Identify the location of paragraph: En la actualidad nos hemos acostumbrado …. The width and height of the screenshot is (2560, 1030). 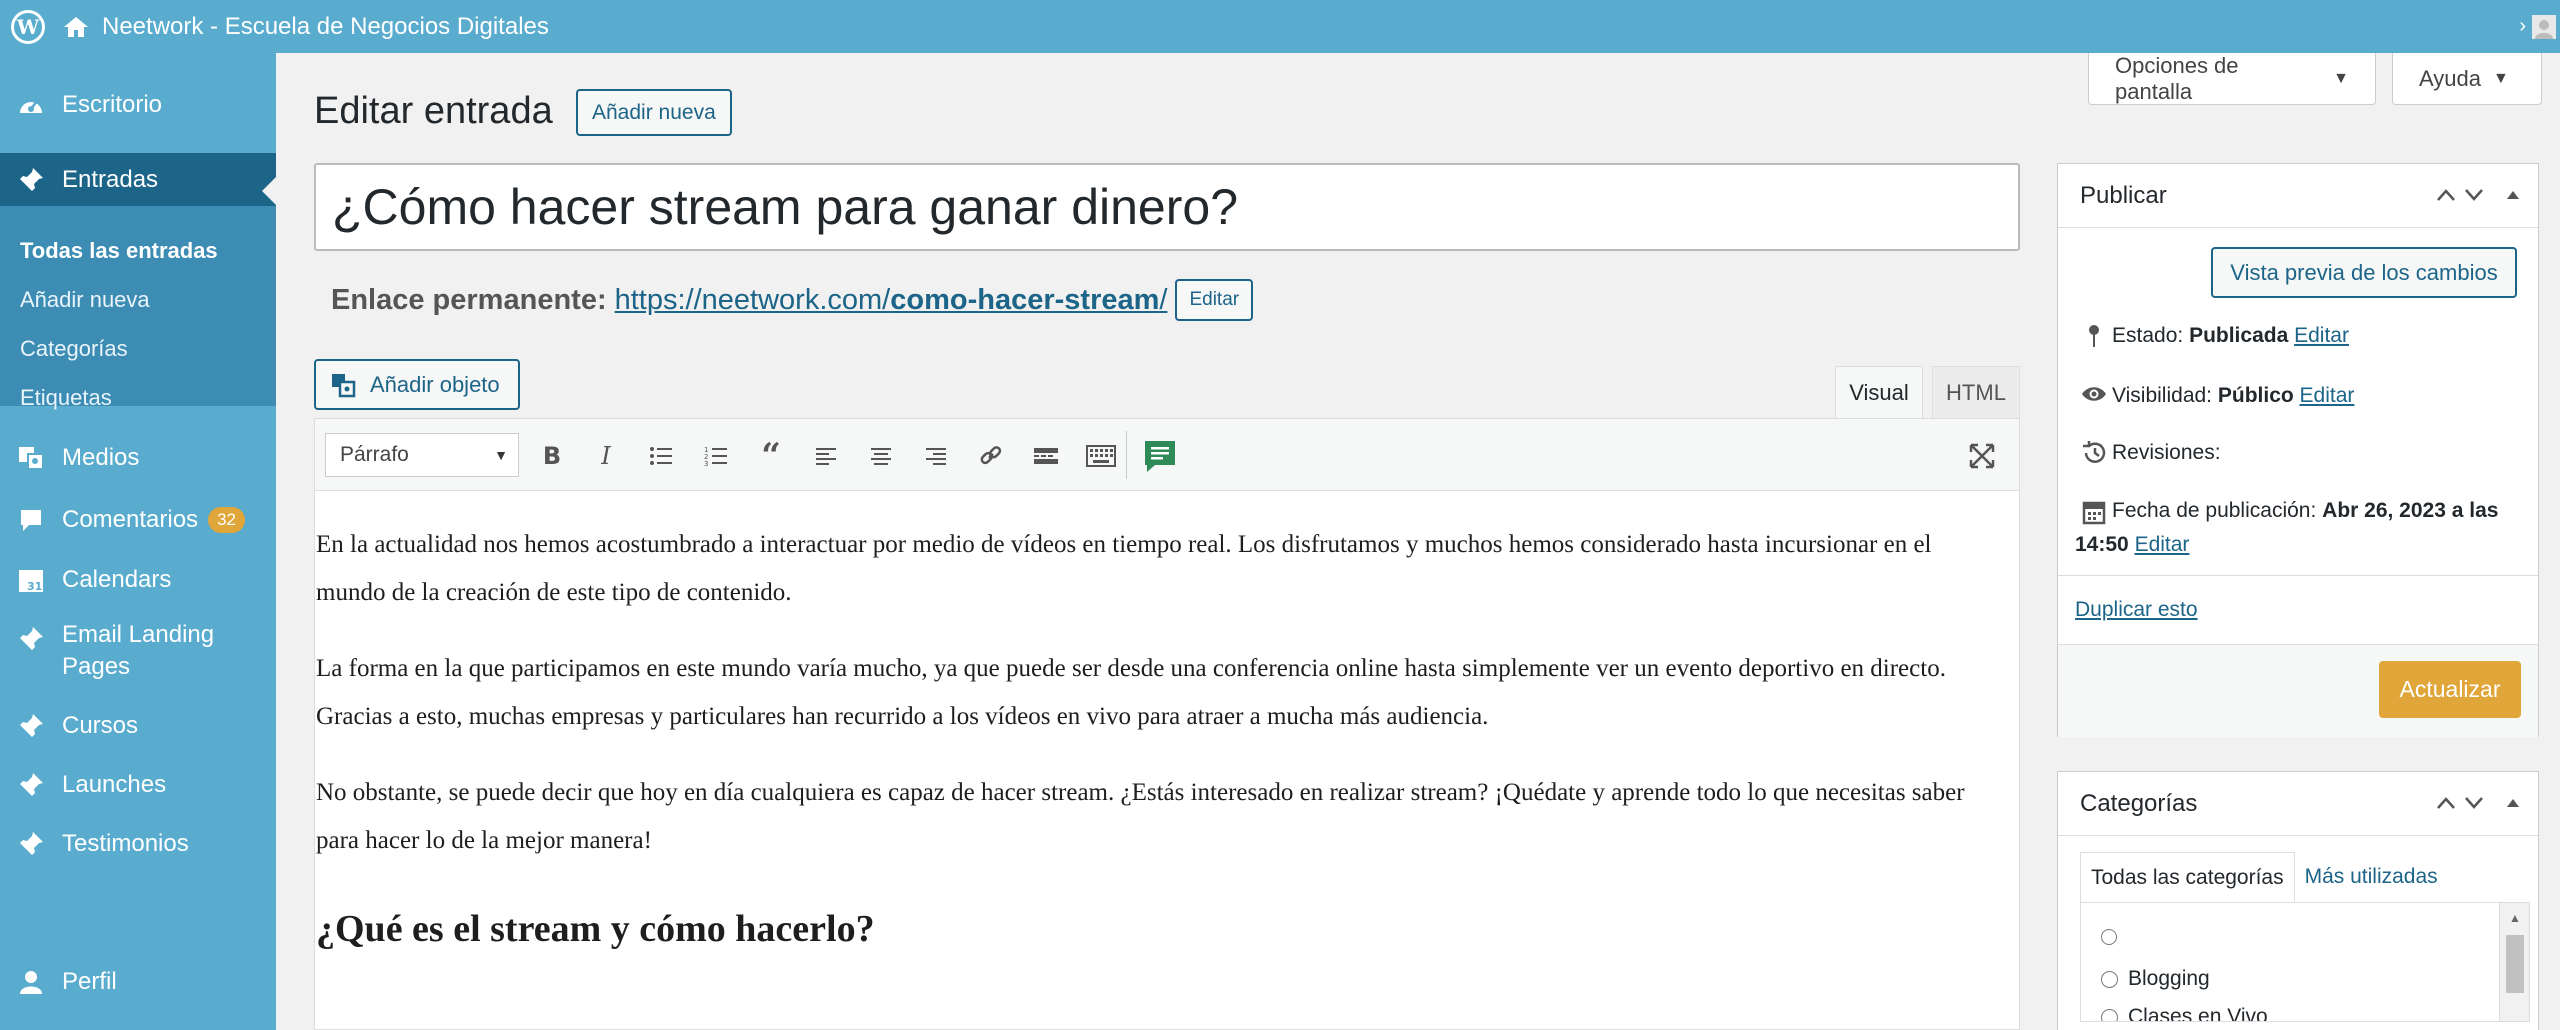
(1124, 568).